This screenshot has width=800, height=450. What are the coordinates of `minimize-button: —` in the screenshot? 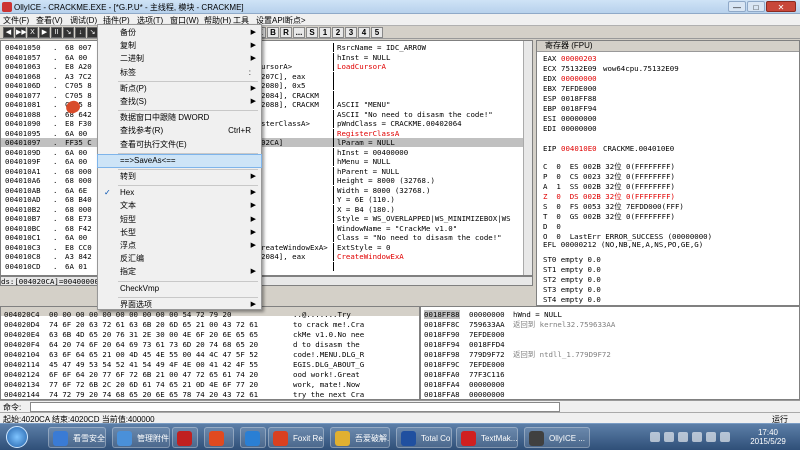 It's located at (737, 6).